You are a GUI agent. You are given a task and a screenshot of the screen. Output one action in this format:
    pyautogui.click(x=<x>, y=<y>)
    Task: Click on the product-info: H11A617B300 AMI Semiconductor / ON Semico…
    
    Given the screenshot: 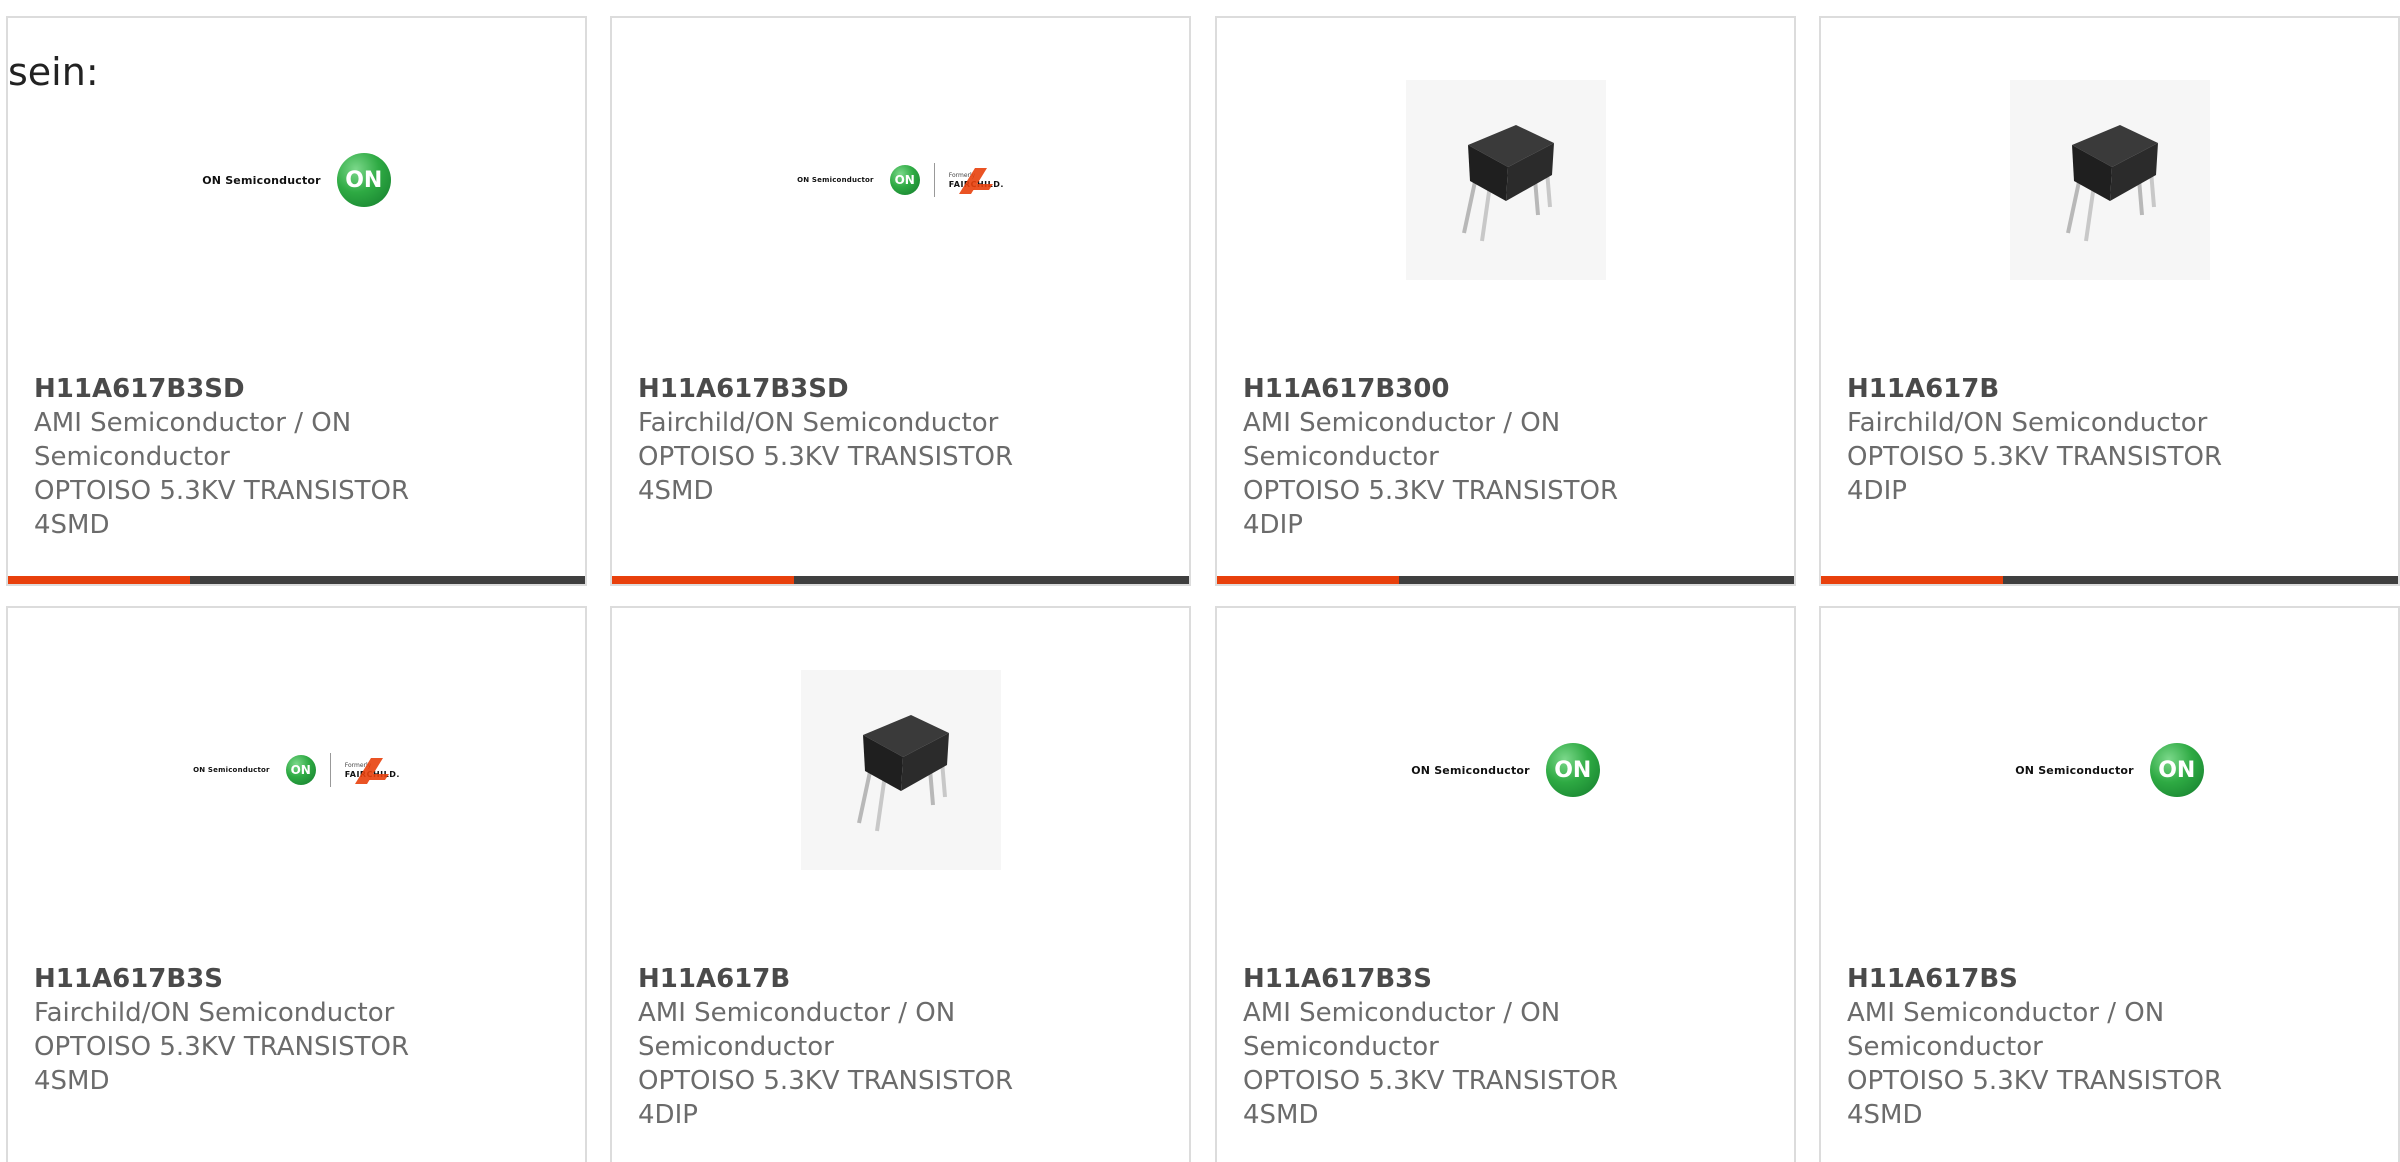 What is the action you would take?
    pyautogui.click(x=1505, y=457)
    